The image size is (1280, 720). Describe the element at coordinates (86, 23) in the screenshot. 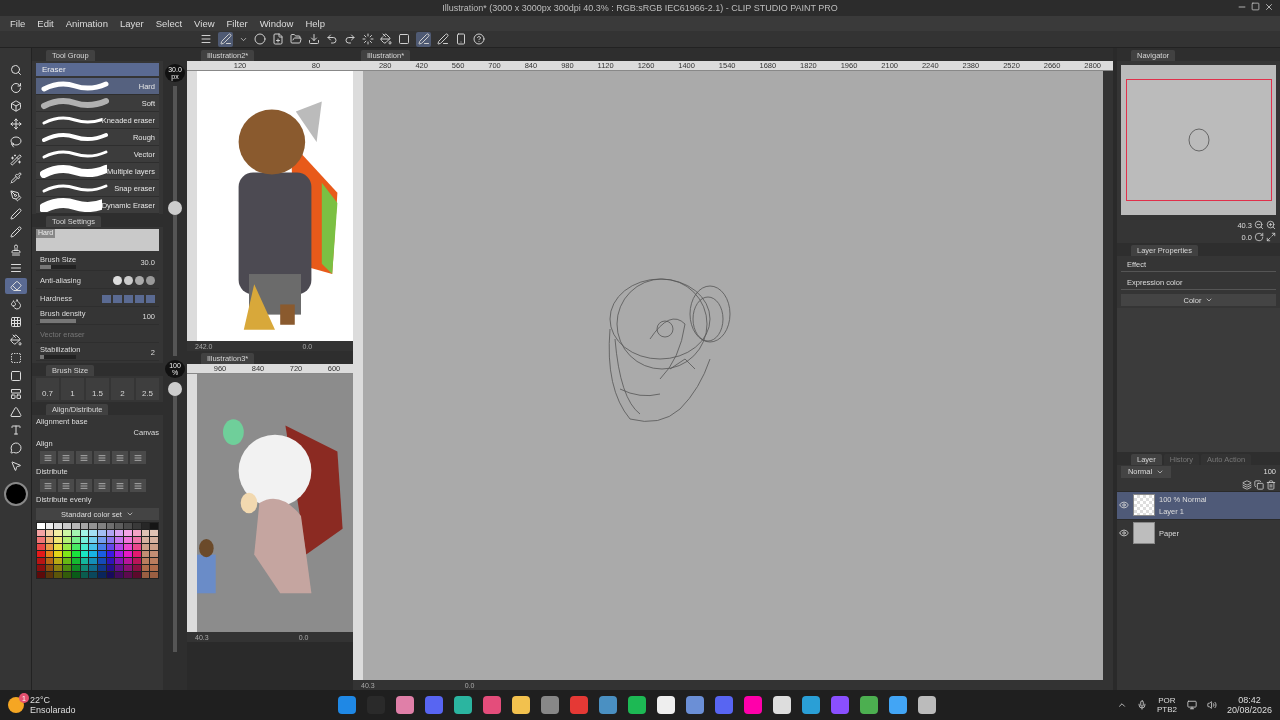

I see `menu-item: Animation` at that location.